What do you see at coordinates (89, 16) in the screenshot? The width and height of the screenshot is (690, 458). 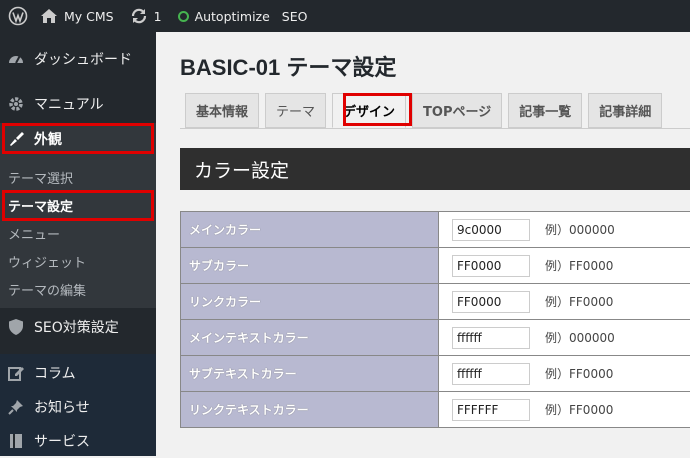 I see `site-name: My CMS` at bounding box center [89, 16].